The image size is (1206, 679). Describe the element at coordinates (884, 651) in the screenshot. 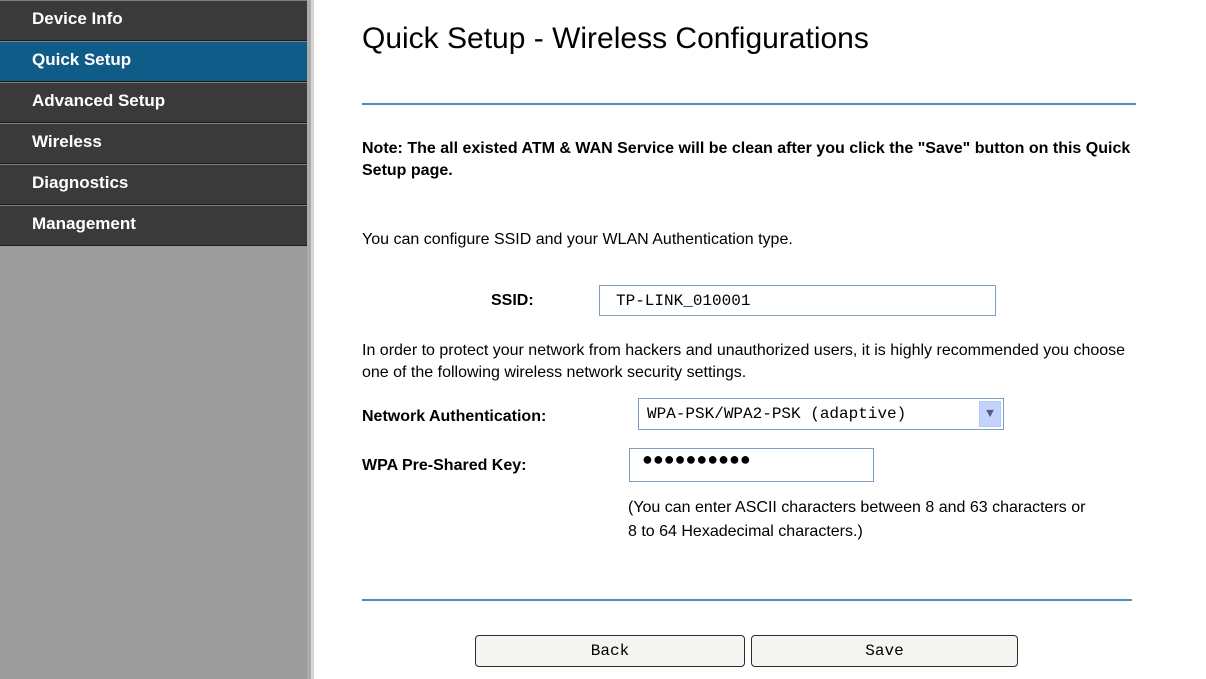

I see `save-button: Save` at that location.